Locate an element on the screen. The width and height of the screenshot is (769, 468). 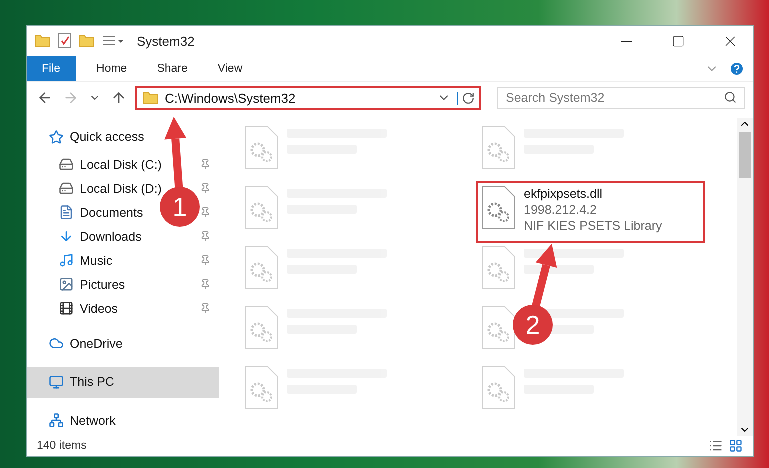
nav-item: Documents is located at coordinates (94, 212).